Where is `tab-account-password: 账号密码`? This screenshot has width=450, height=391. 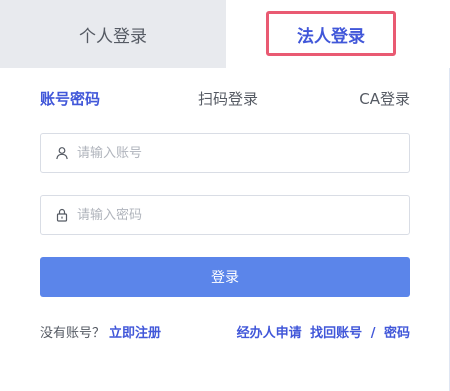
tab-account-password: 账号密码 is located at coordinates (70, 98).